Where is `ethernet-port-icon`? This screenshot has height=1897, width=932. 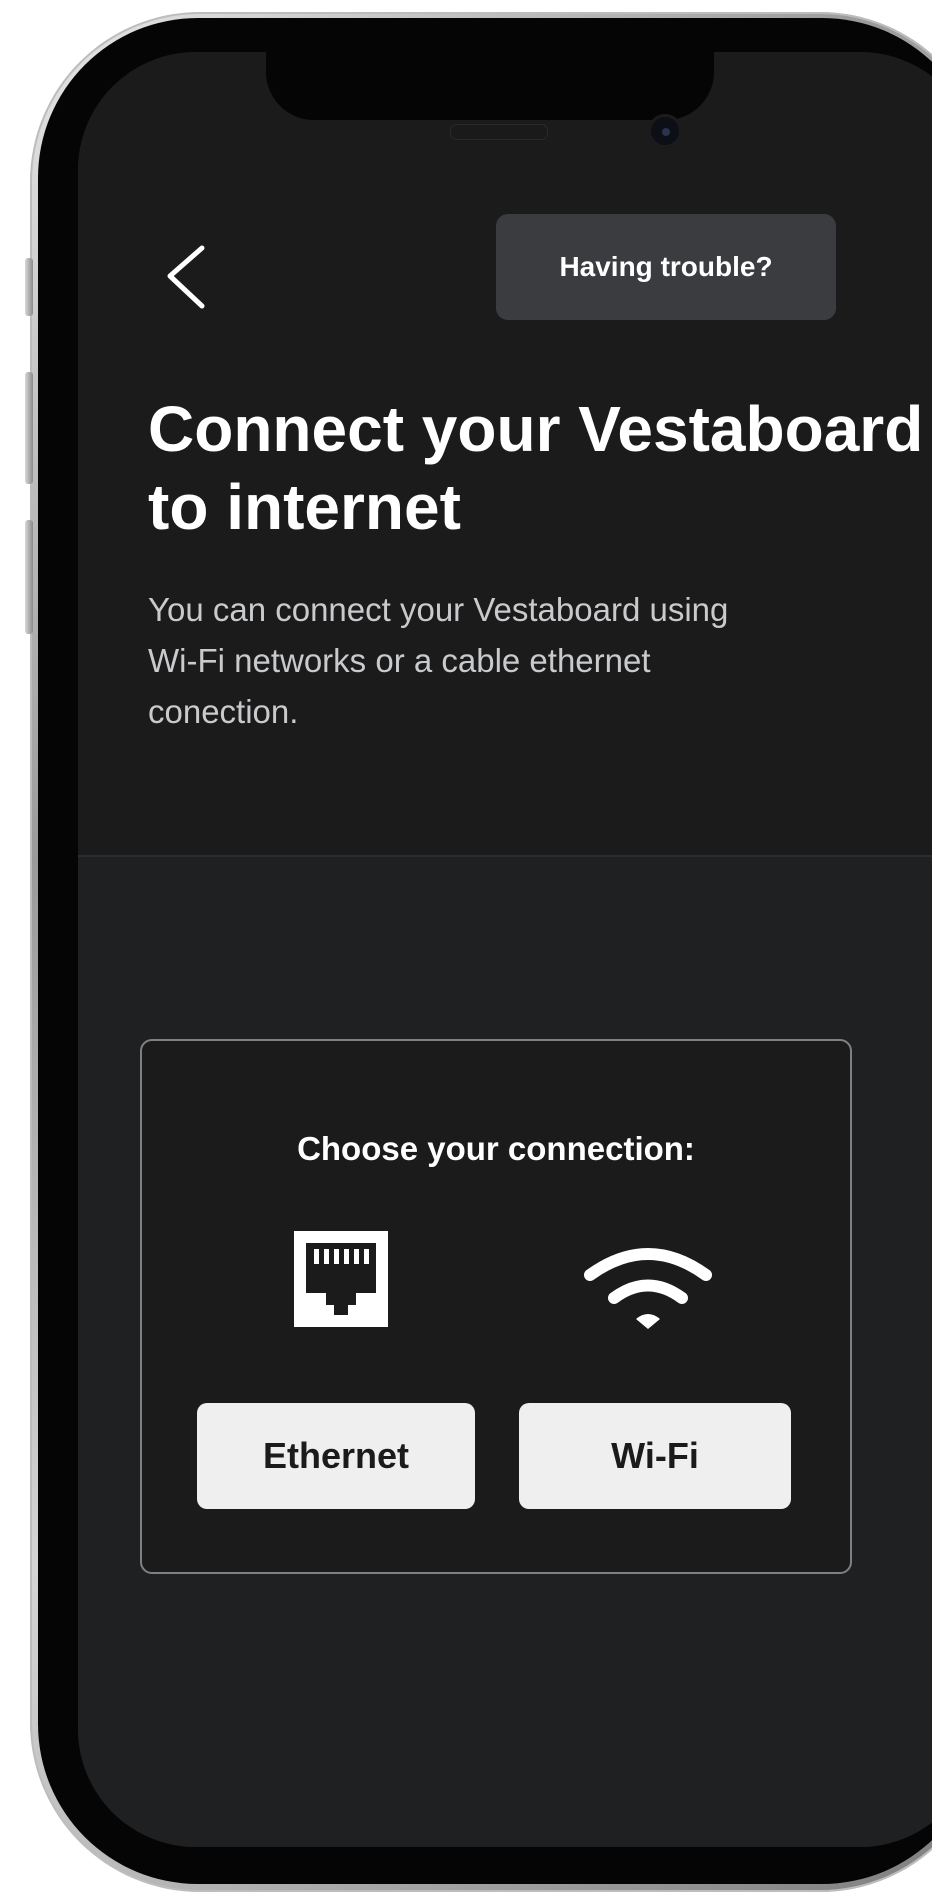
ethernet-port-icon is located at coordinates (341, 1279).